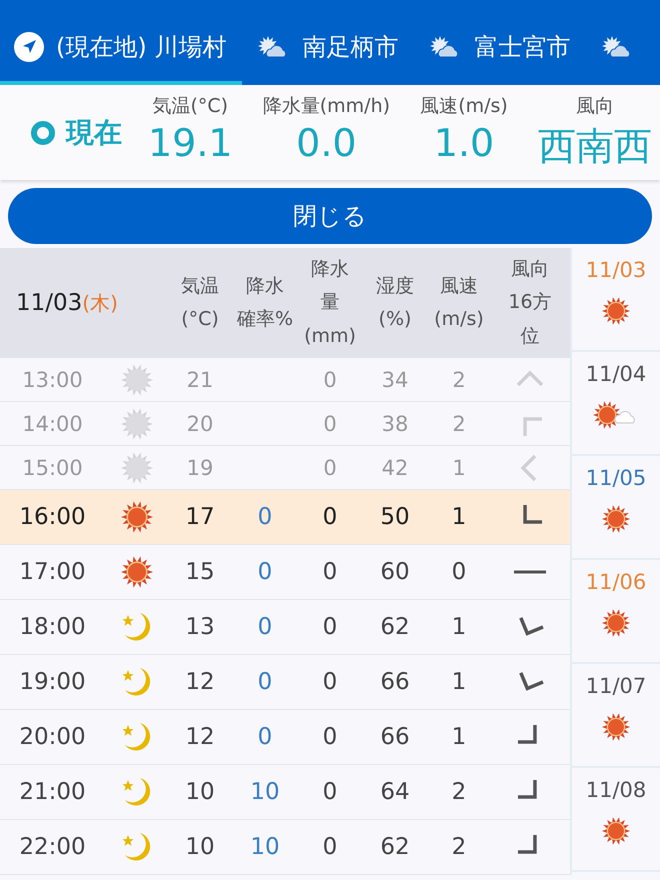 This screenshot has height=880, width=660. Describe the element at coordinates (190, 106) in the screenshot. I see `reading-label: 気温(°C)` at that location.